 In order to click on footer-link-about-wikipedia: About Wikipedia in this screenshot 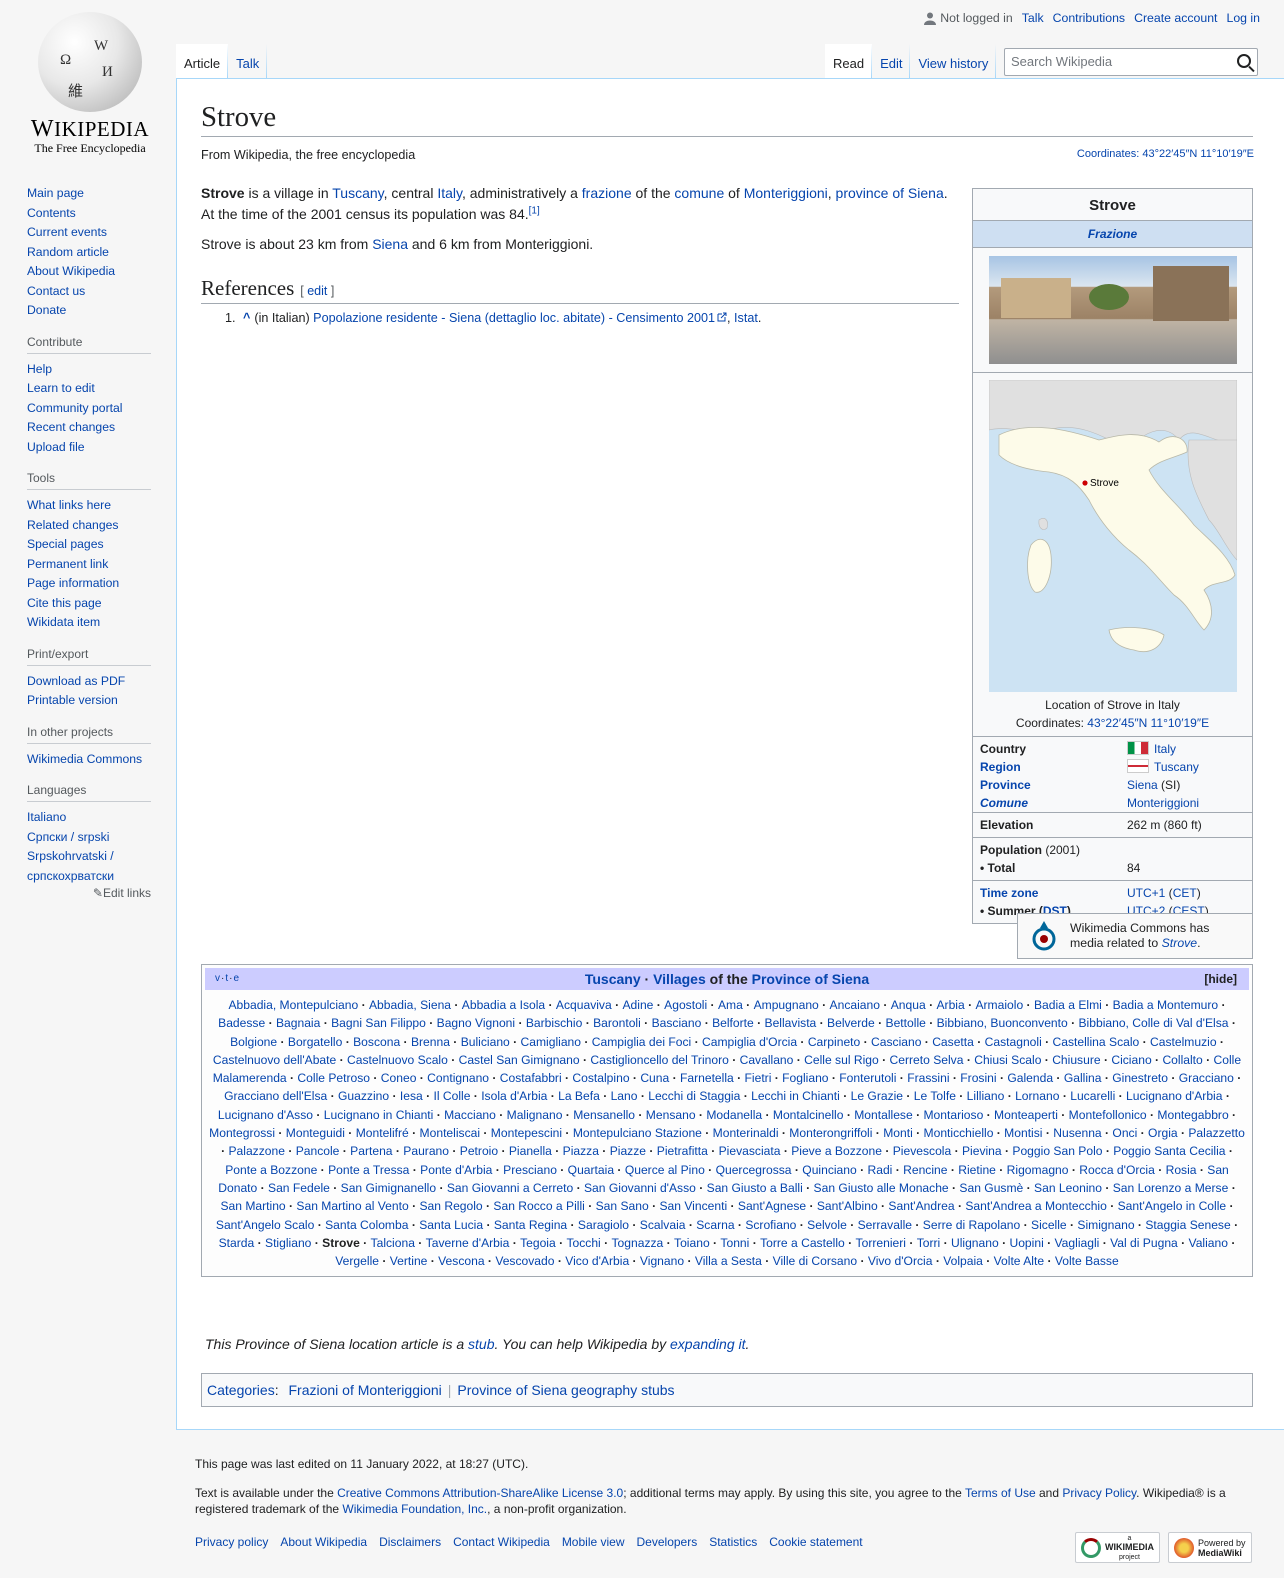, I will do `click(323, 1542)`.